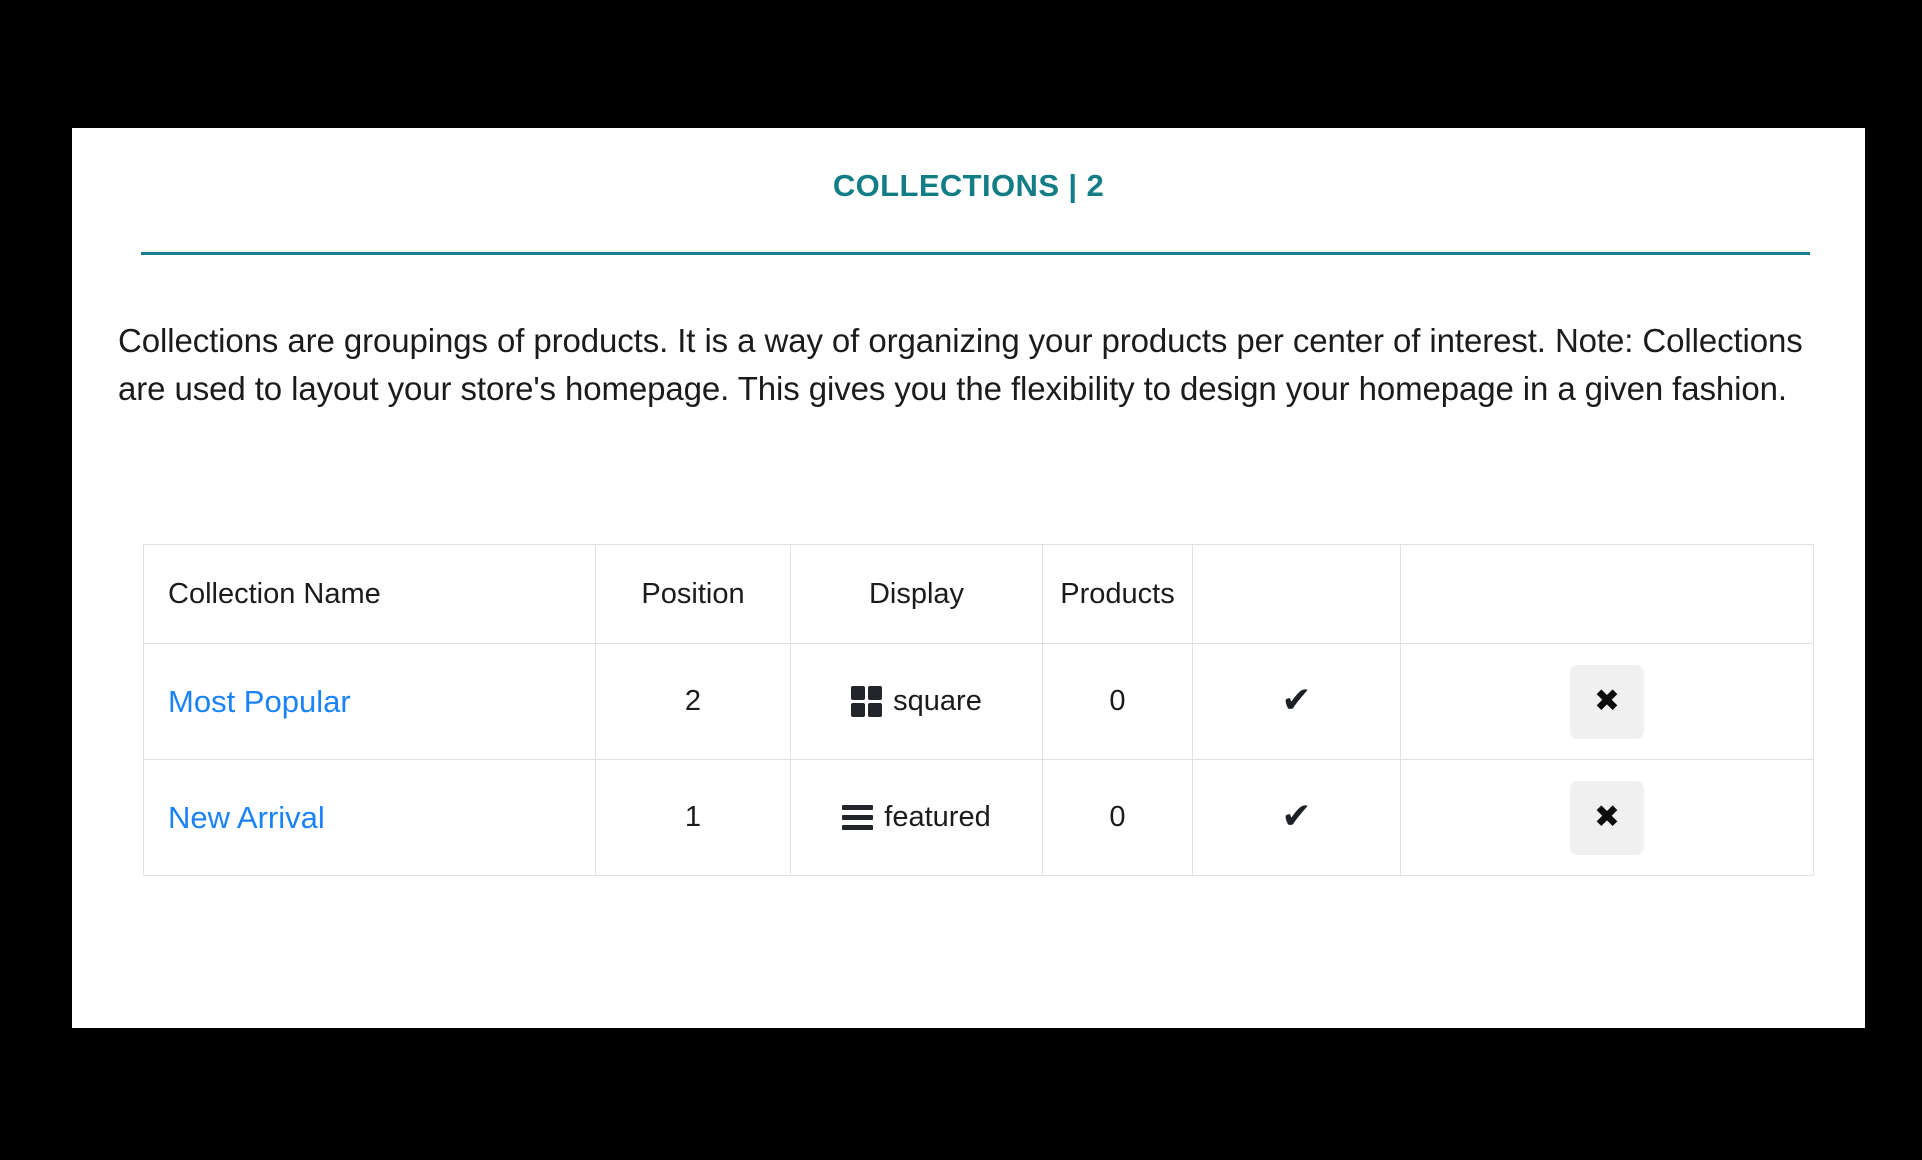  Describe the element at coordinates (259, 701) in the screenshot. I see `collection-link: Most Popular` at that location.